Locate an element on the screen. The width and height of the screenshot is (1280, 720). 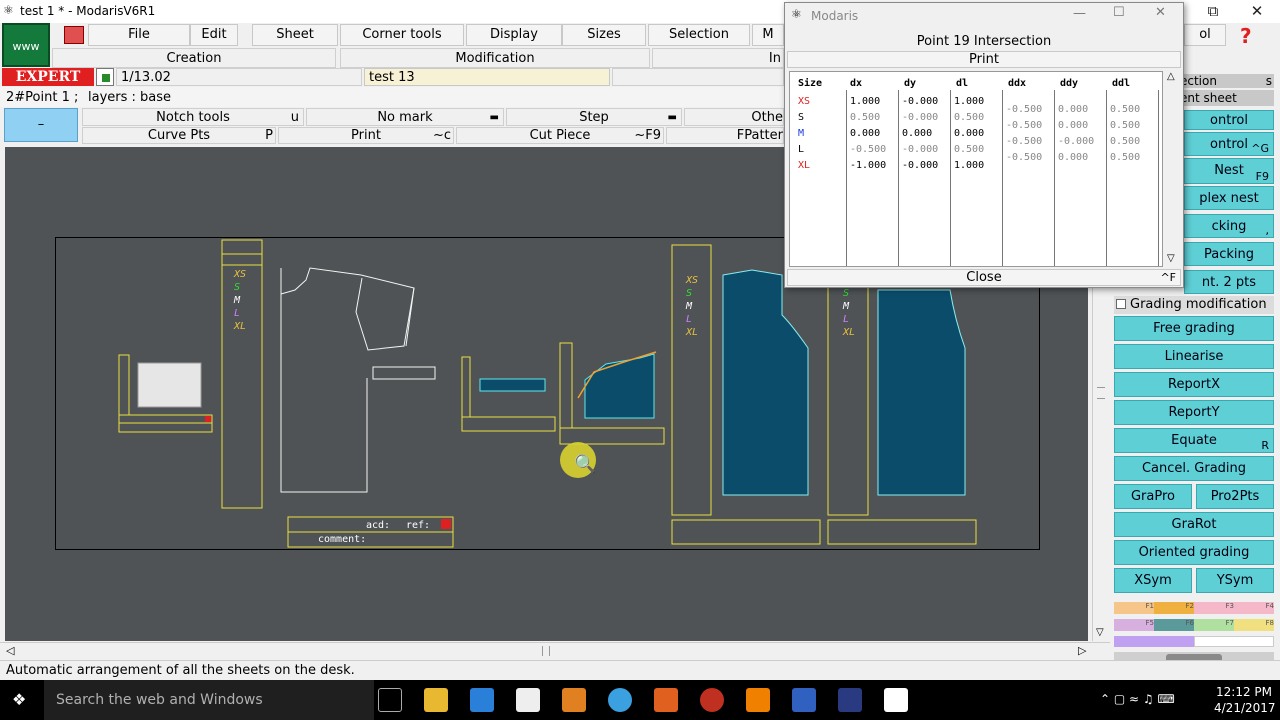
col-size-header: Size is located at coordinates (810, 83).